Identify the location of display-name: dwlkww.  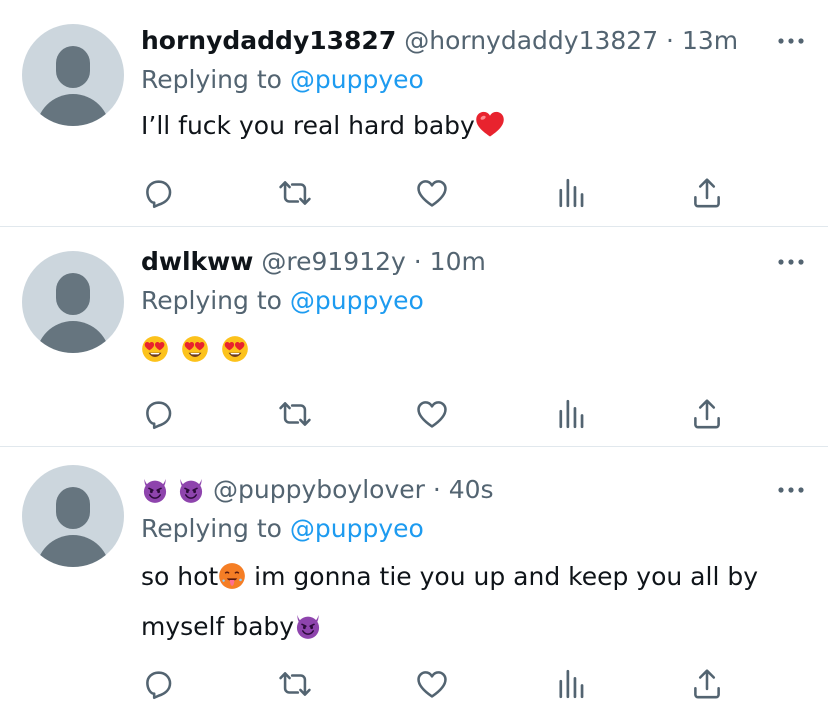
(197, 262).